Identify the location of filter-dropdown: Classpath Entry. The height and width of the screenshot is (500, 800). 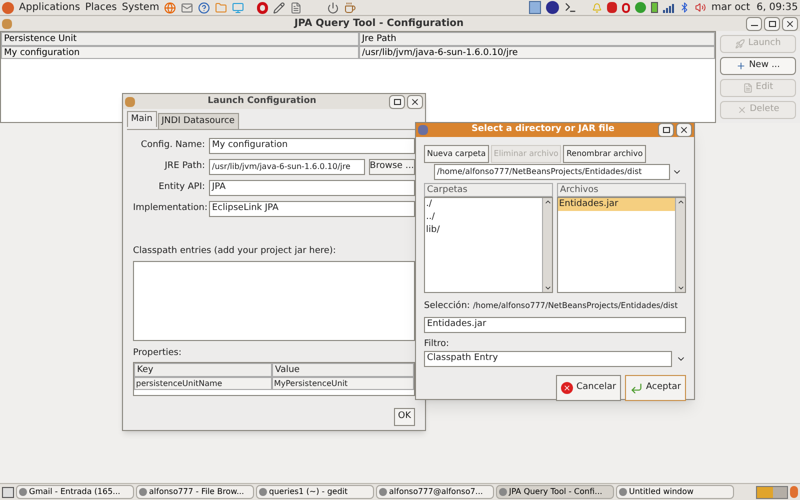
(548, 359).